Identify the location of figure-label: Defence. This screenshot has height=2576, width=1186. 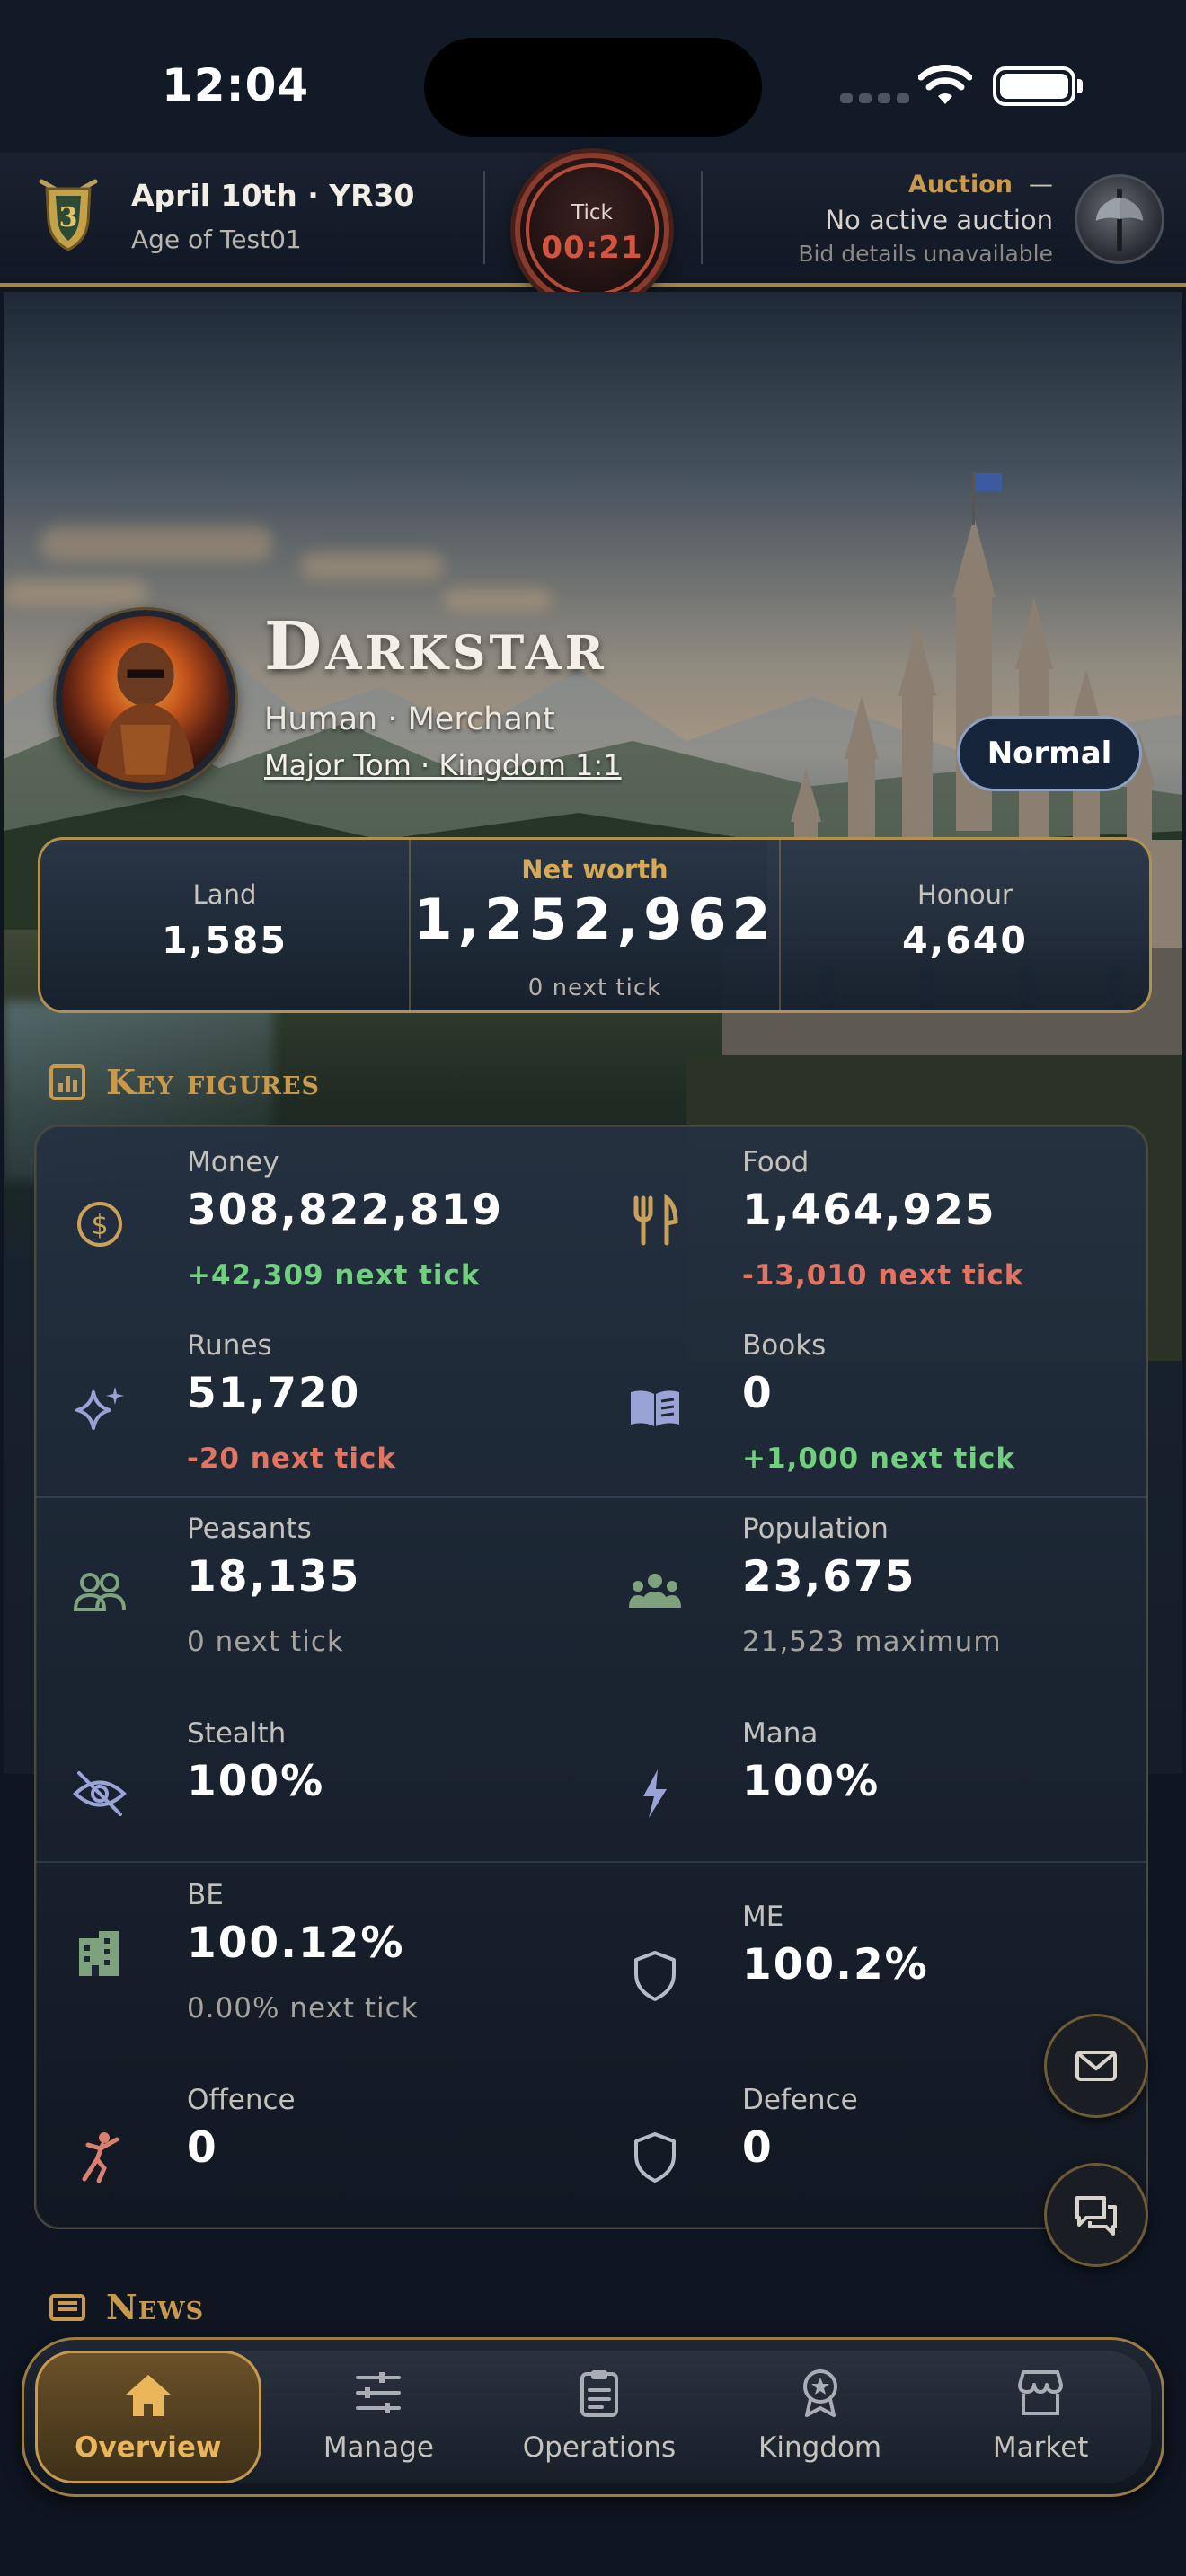
(800, 2100).